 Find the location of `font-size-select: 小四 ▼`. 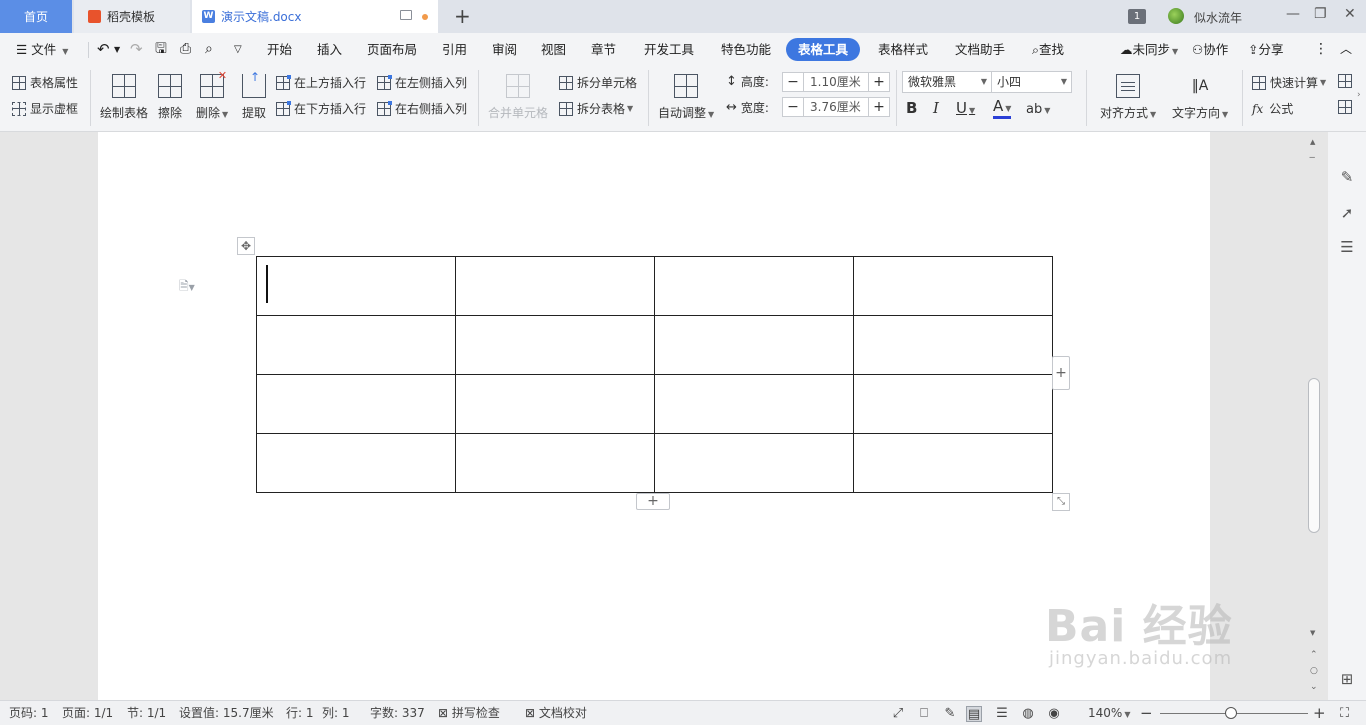

font-size-select: 小四 ▼ is located at coordinates (1031, 82).